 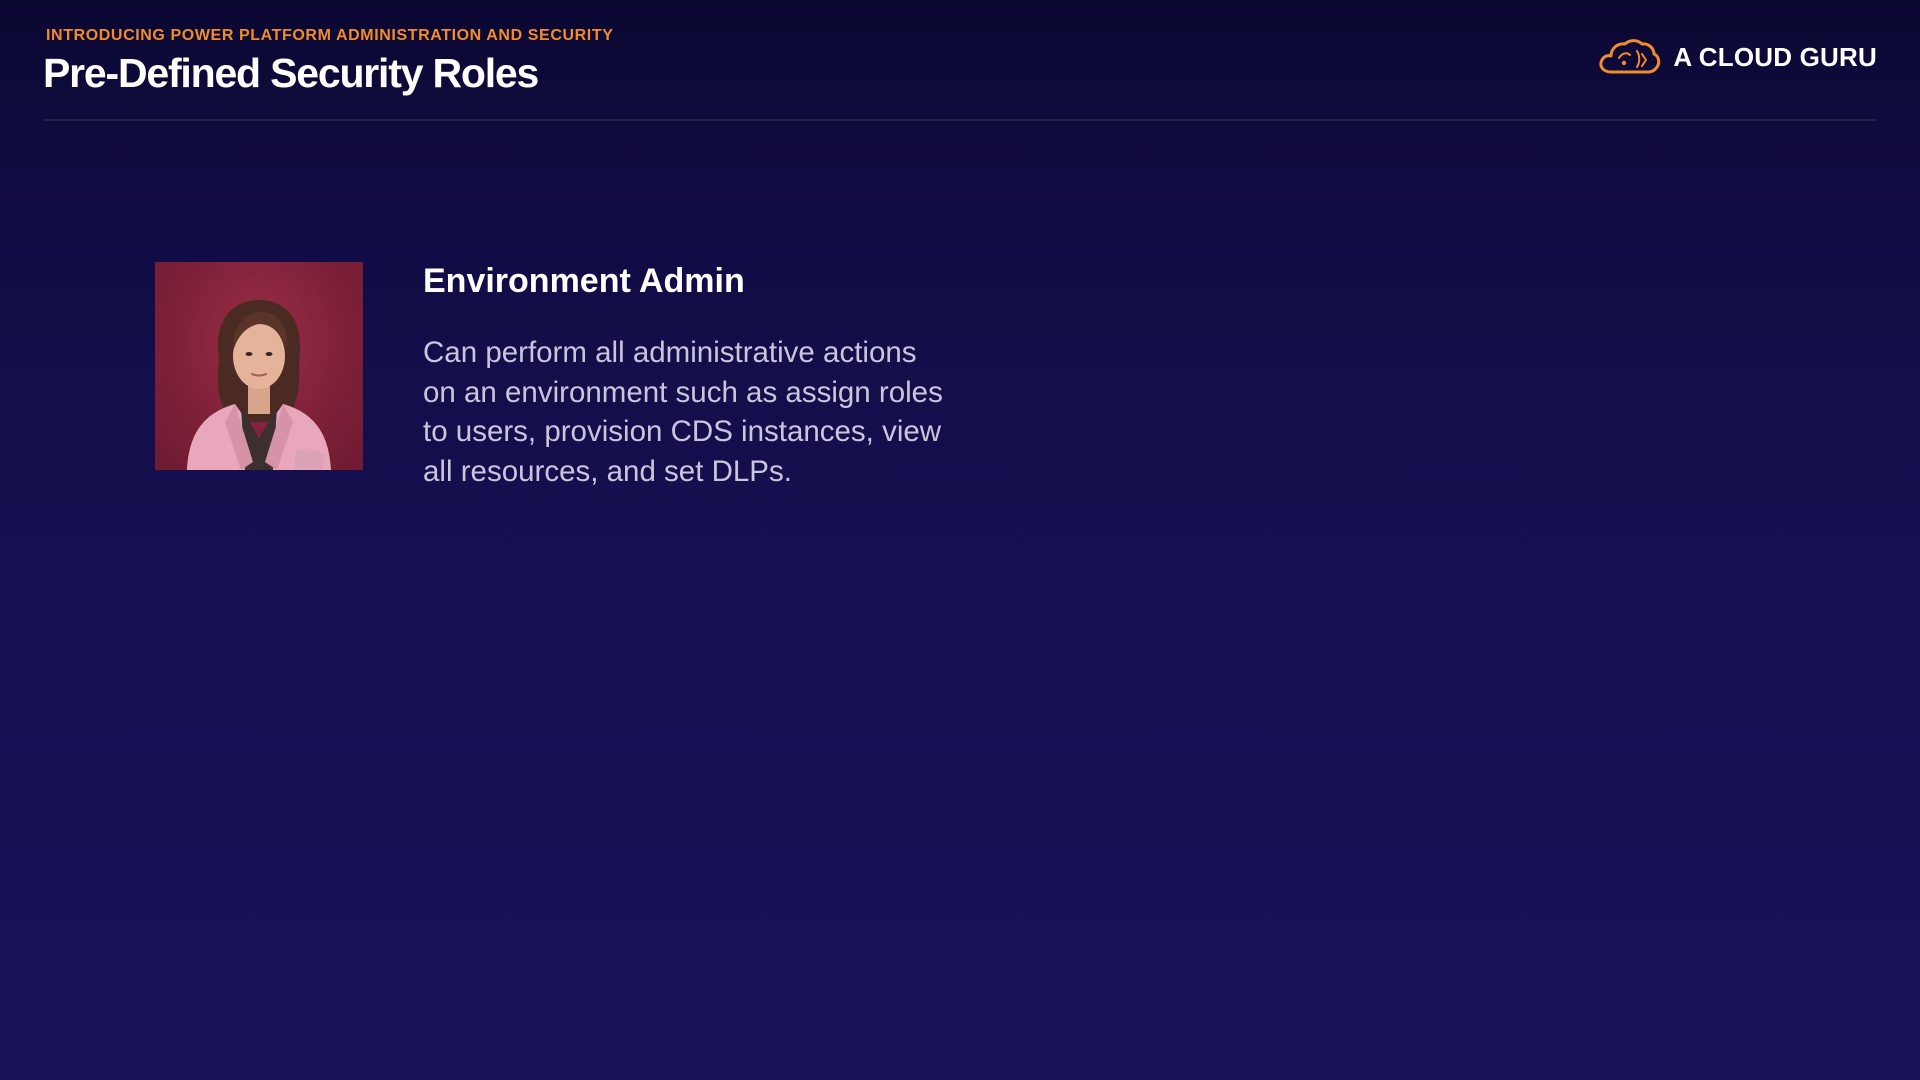 I want to click on brand-logo: A CLOUD GURU, so click(x=1737, y=57).